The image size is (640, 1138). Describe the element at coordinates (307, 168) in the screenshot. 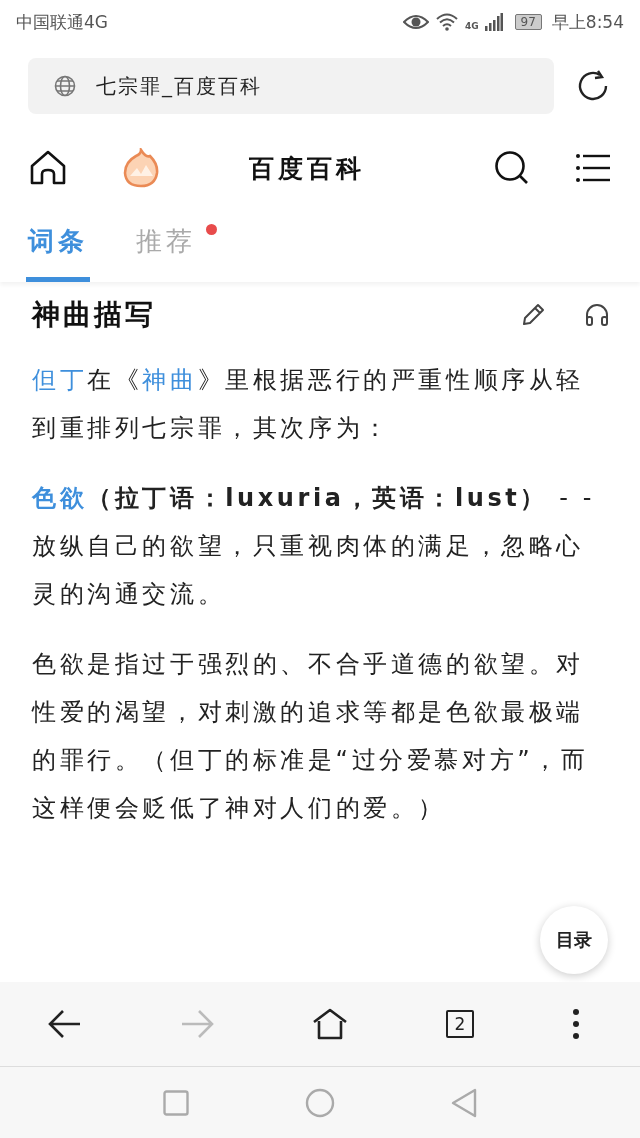

I see `site-title: 百度百科` at that location.